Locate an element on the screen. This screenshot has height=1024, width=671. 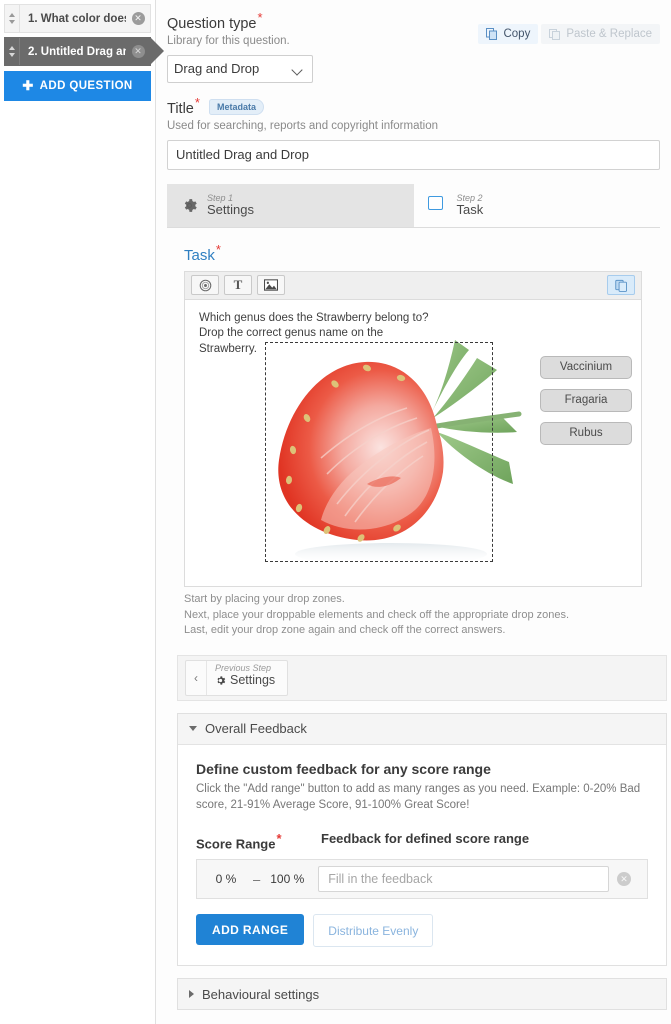
step-2-name: Task is located at coordinates (470, 209).